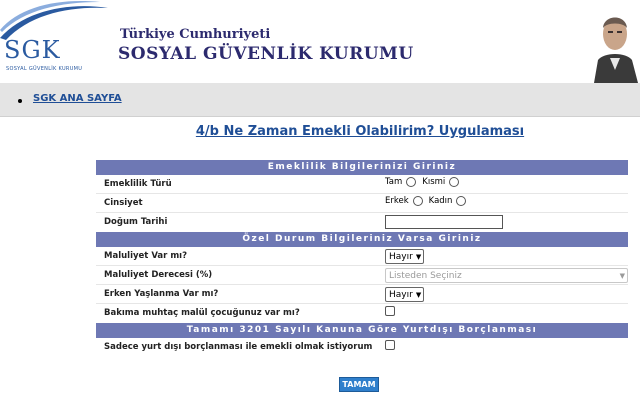 Image resolution: width=640 pixels, height=405 pixels. What do you see at coordinates (136, 222) in the screenshot?
I see `birth-date-label: Doğum Tarihi` at bounding box center [136, 222].